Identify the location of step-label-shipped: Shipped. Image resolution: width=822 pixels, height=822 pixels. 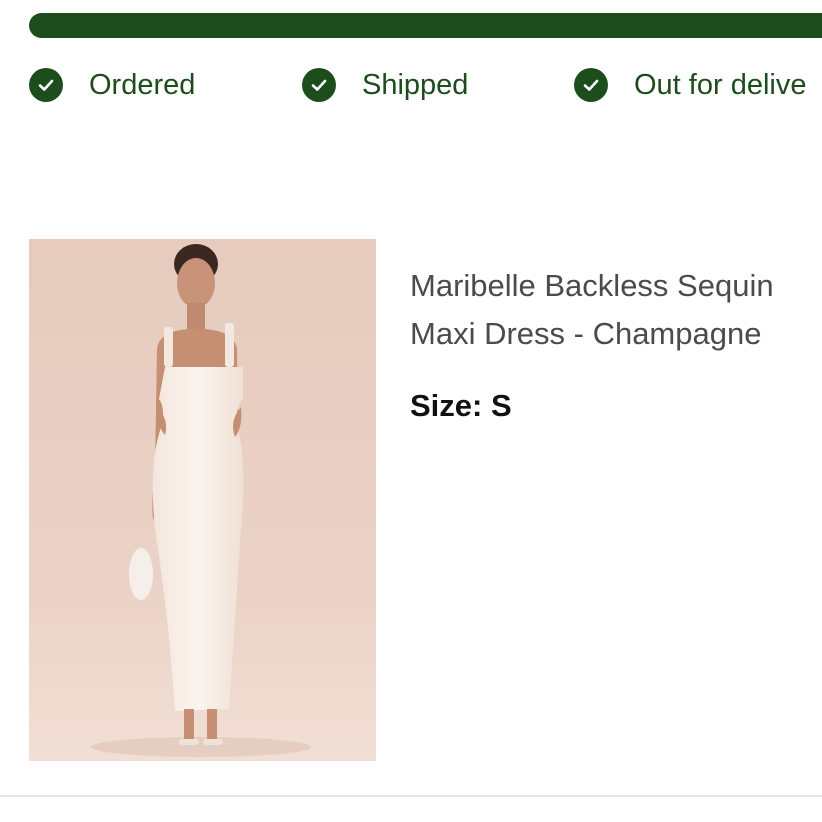
(415, 85).